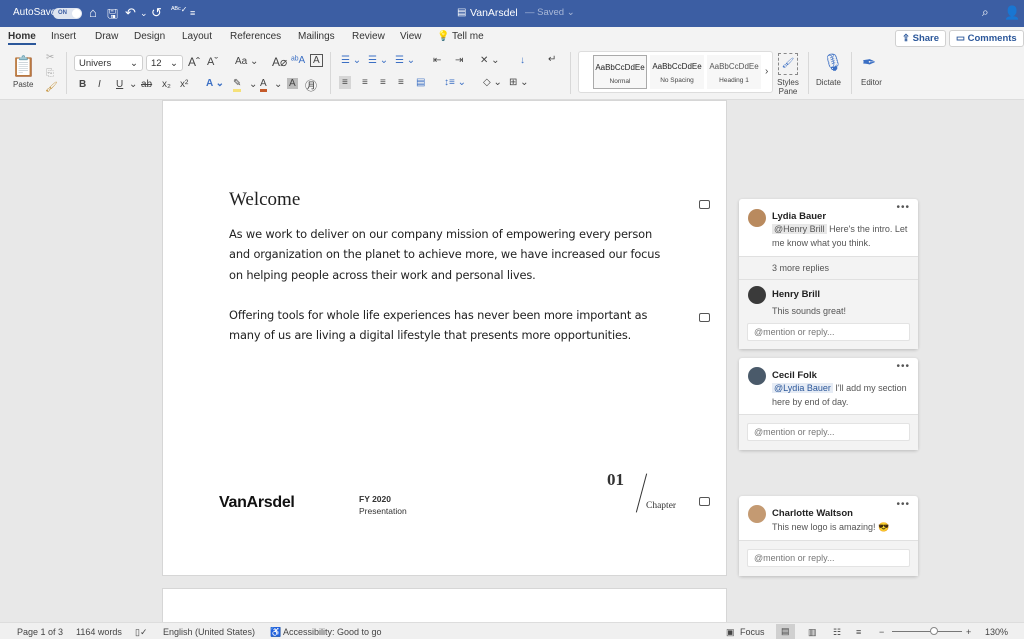  Describe the element at coordinates (405, 60) in the screenshot. I see `multilevel-list-icon: ☰ ⌄` at that location.